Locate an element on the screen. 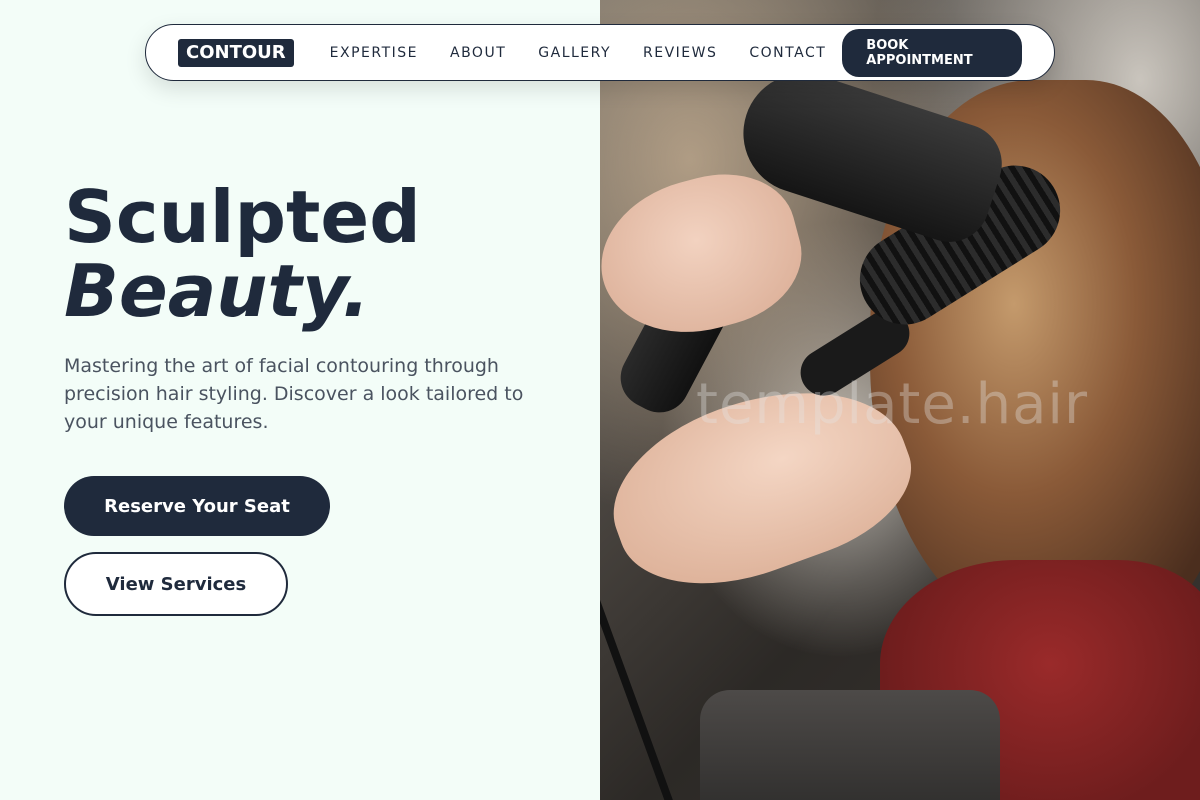 This screenshot has width=1200, height=800. salon-chair is located at coordinates (850, 745).